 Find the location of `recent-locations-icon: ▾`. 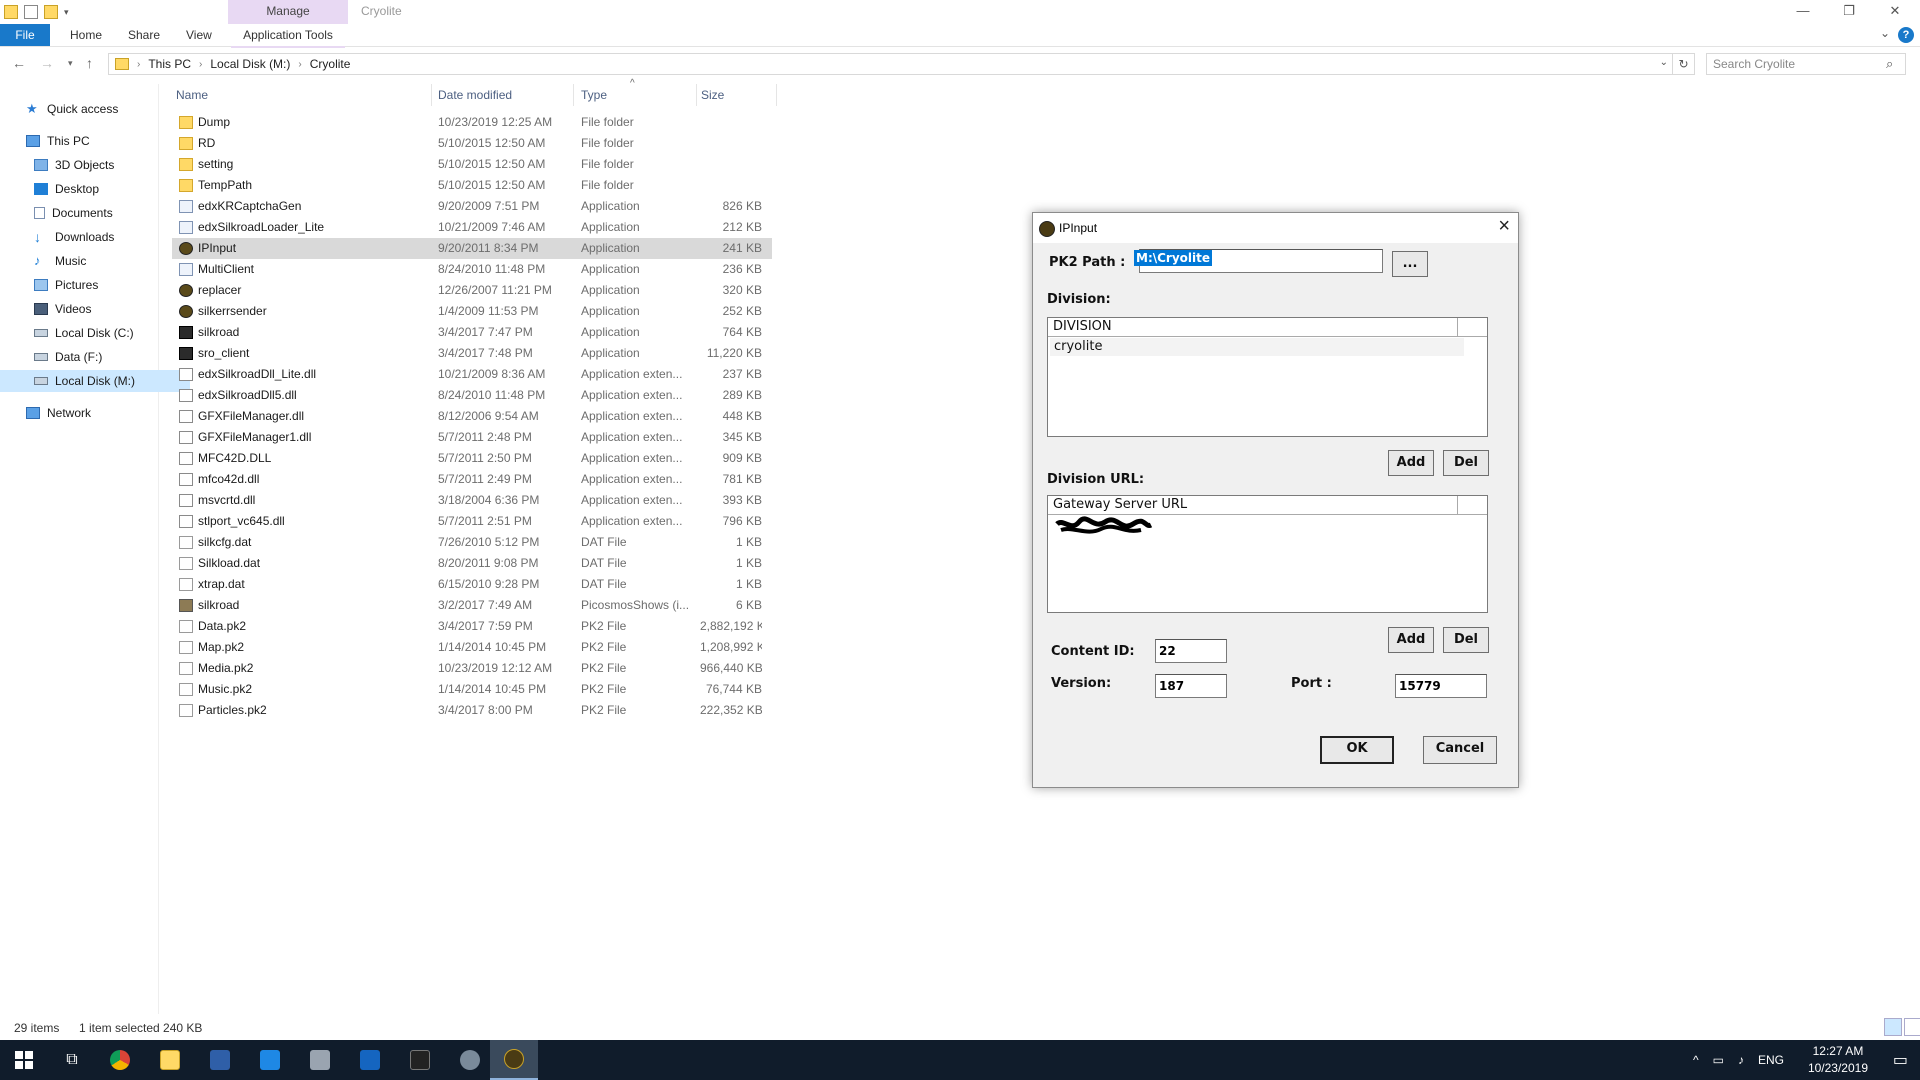

recent-locations-icon: ▾ is located at coordinates (70, 63).